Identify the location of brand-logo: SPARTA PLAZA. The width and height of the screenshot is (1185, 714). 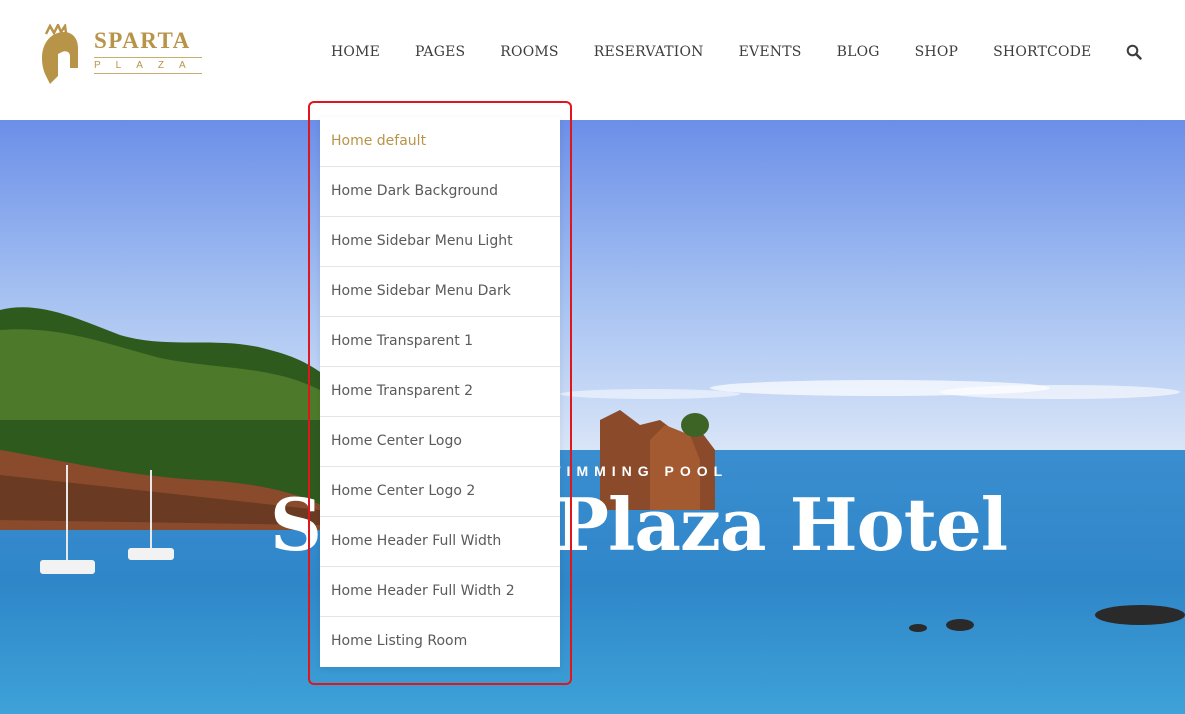
(123, 56).